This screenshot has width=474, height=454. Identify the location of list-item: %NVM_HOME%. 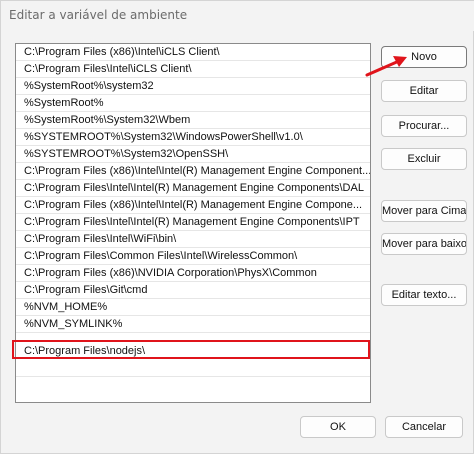
(193, 307).